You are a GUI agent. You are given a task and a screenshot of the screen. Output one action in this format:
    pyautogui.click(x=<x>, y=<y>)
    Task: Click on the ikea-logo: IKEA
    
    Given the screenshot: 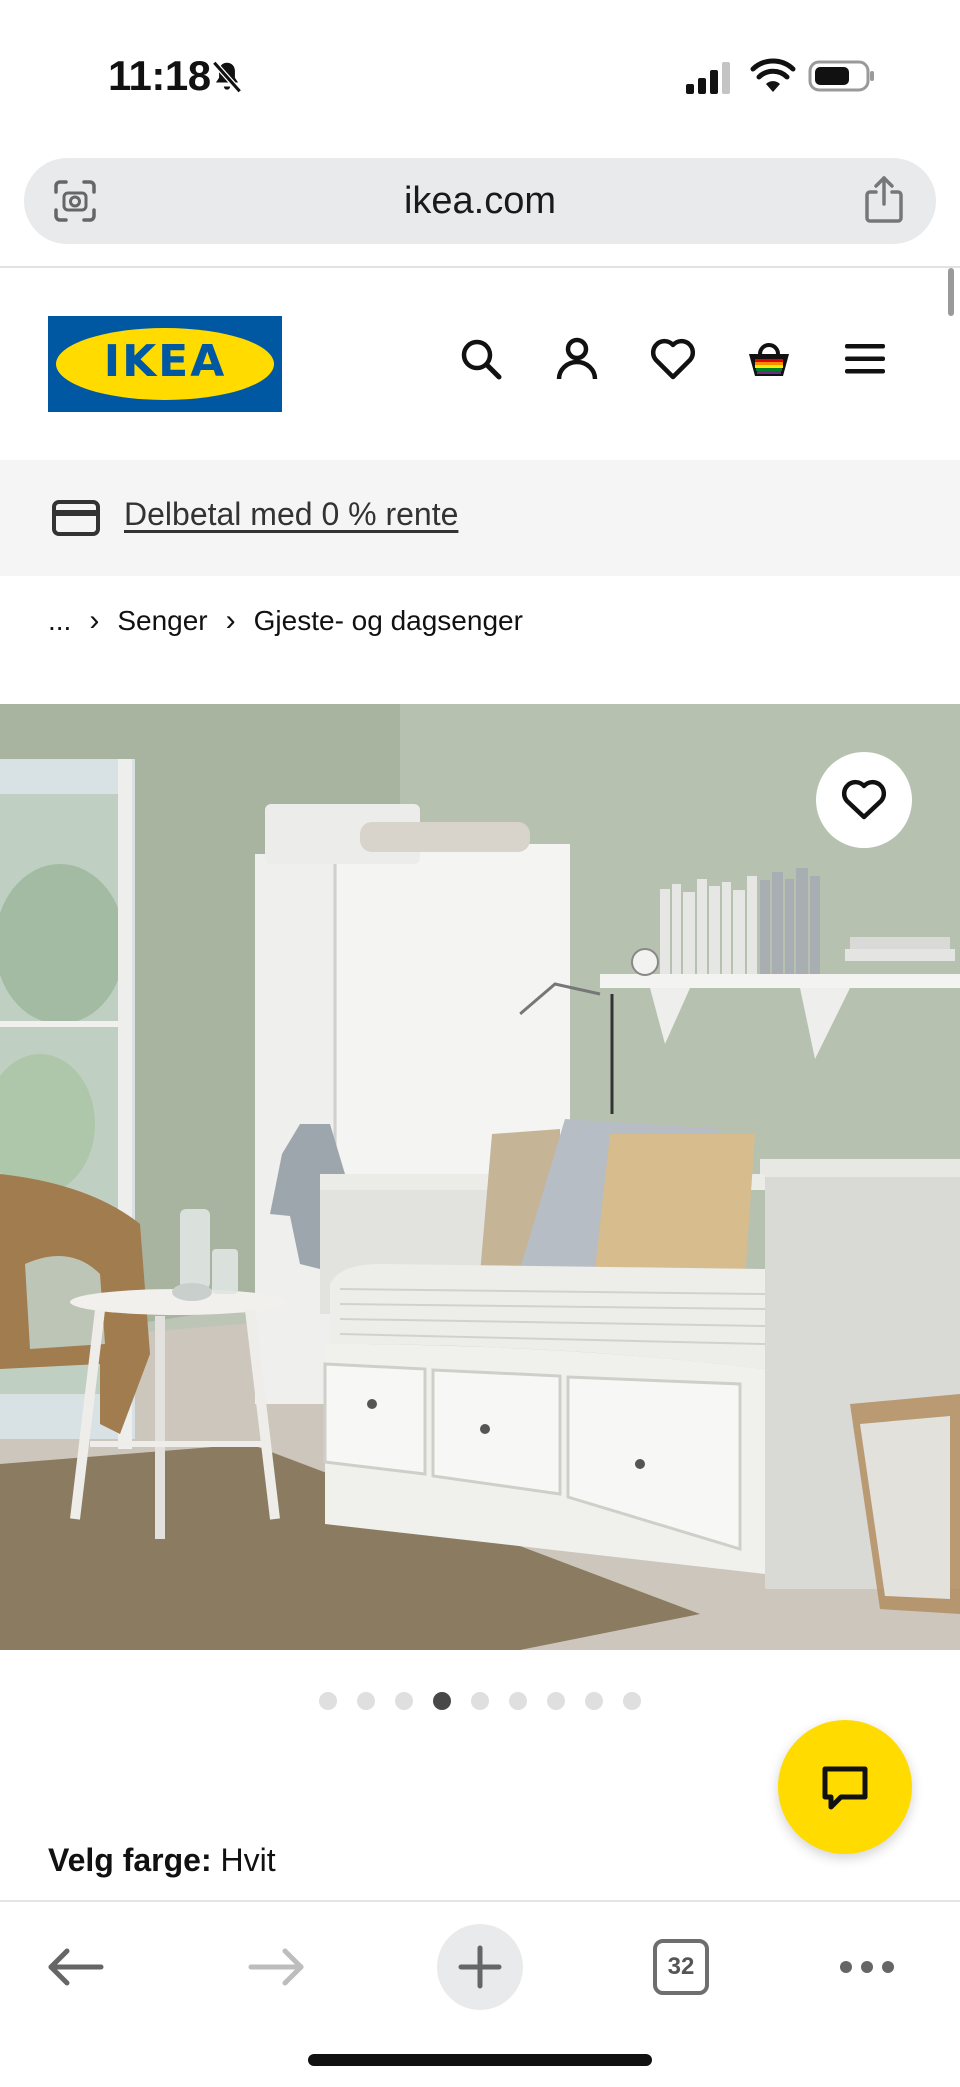 What is the action you would take?
    pyautogui.click(x=165, y=364)
    